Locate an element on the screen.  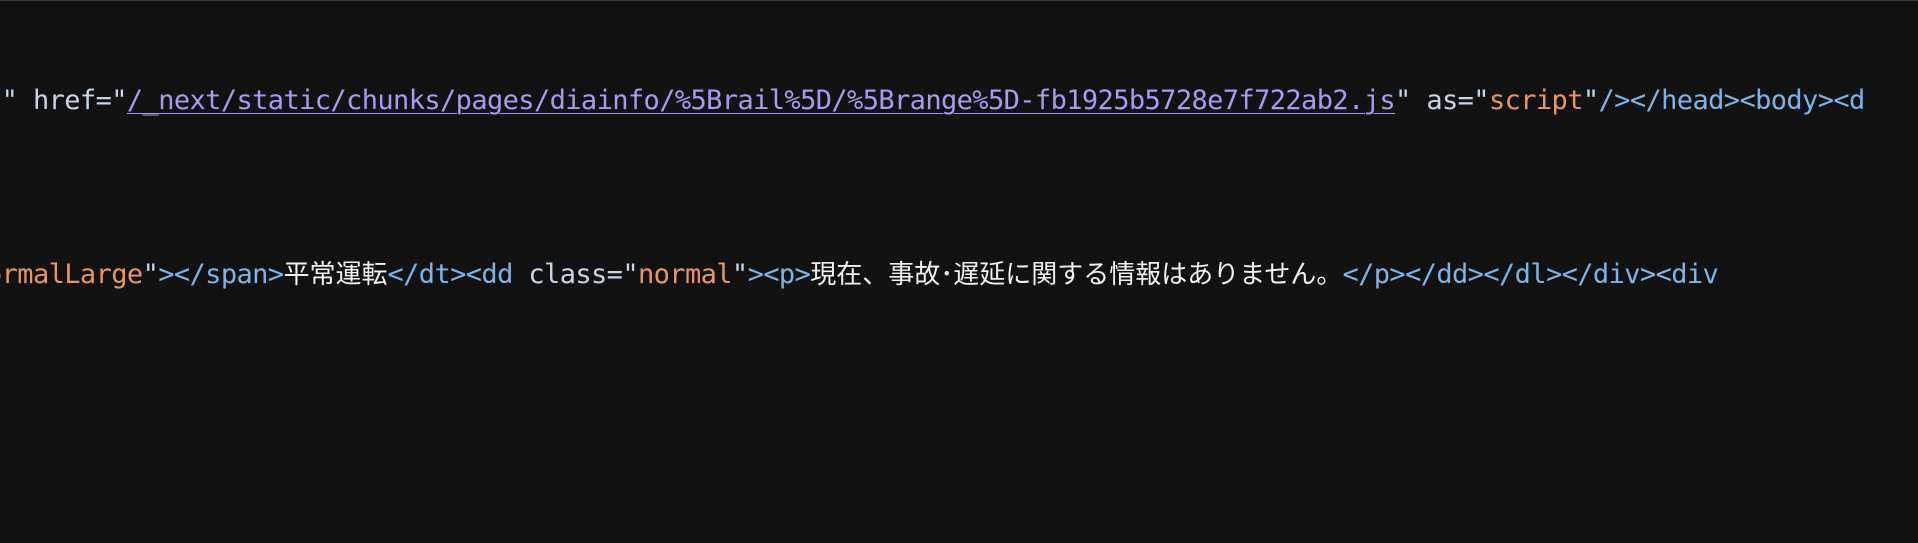
head-close-tag: </head> is located at coordinates (1684, 100).